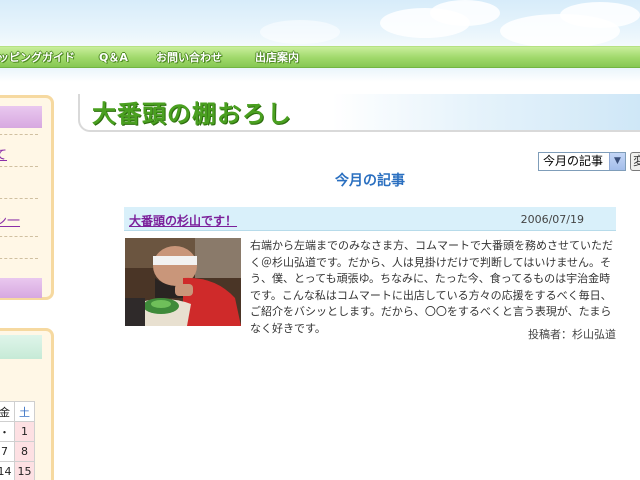  Describe the element at coordinates (24, 431) in the screenshot. I see `calendar-day: 1` at that location.